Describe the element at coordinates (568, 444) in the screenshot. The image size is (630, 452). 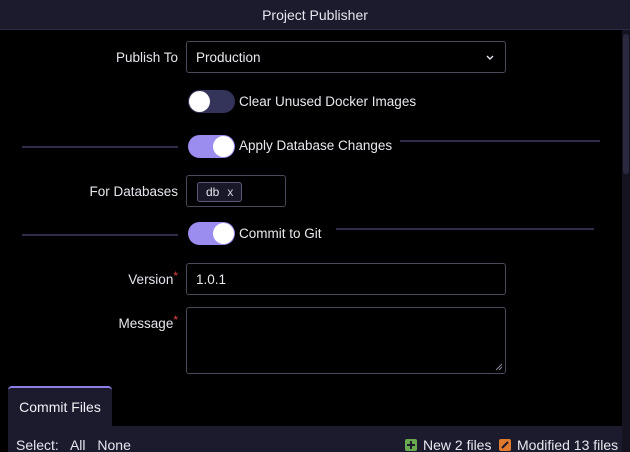
I see `modified-files-count: Modified 13 files` at that location.